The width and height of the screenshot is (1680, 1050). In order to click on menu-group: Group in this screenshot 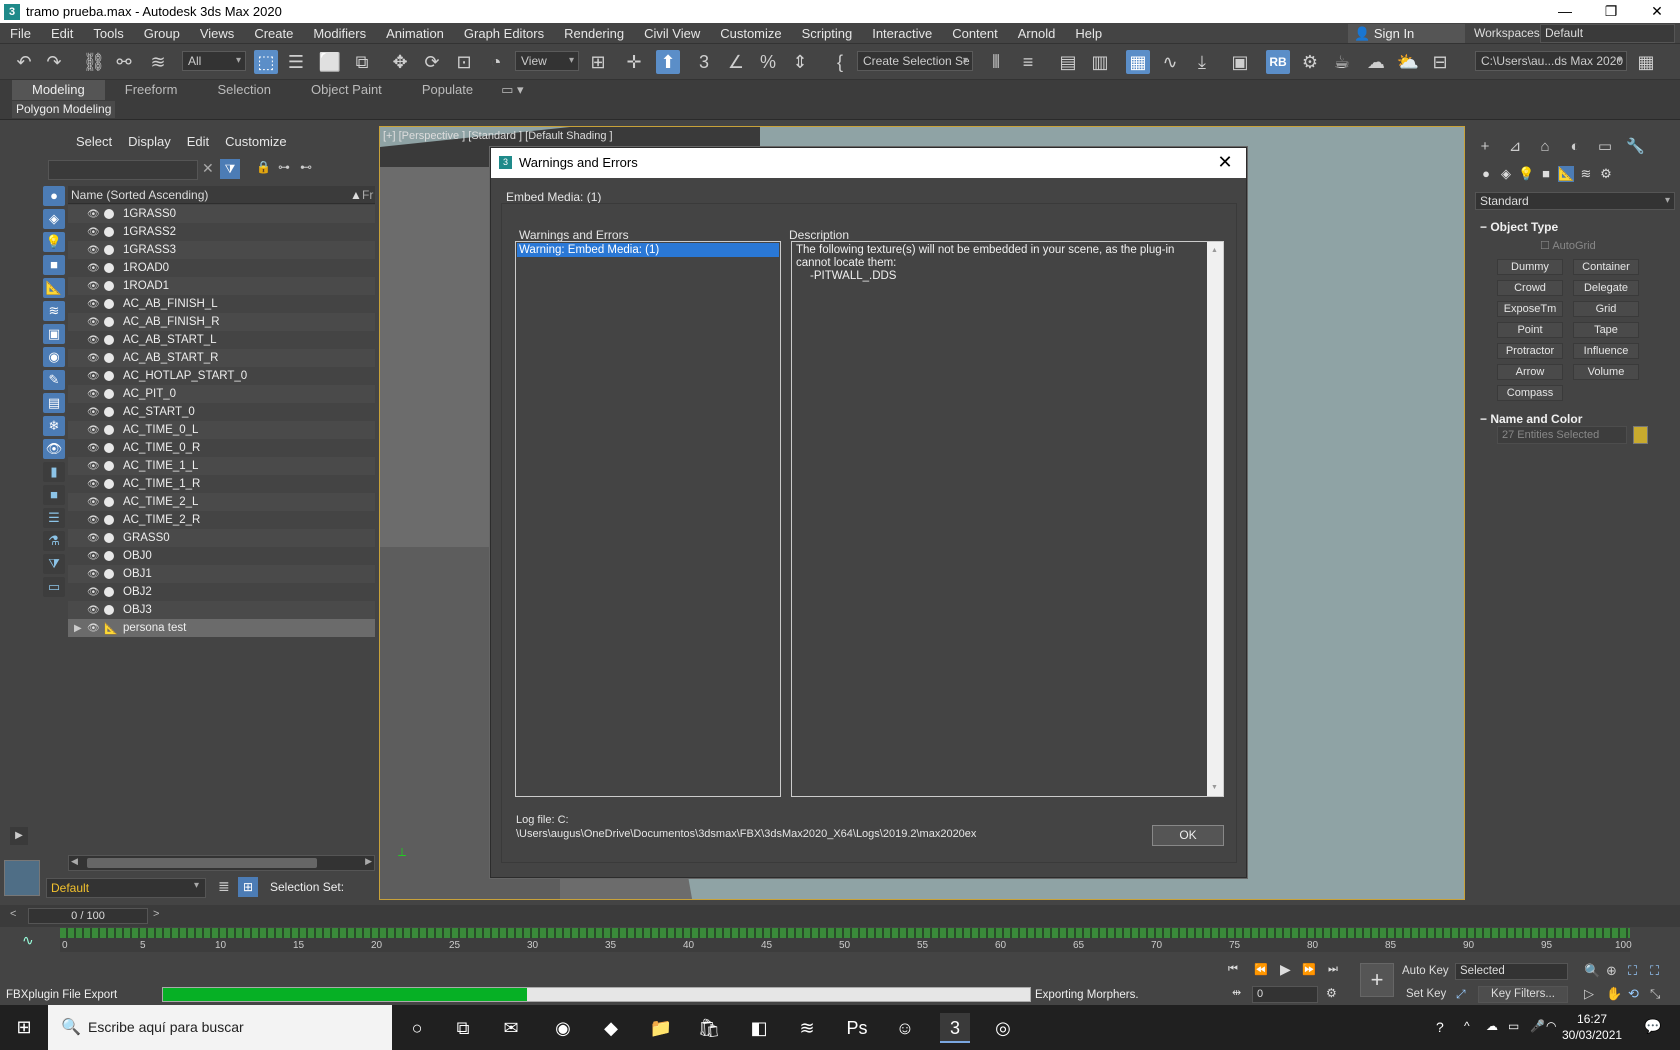, I will do `click(162, 33)`.